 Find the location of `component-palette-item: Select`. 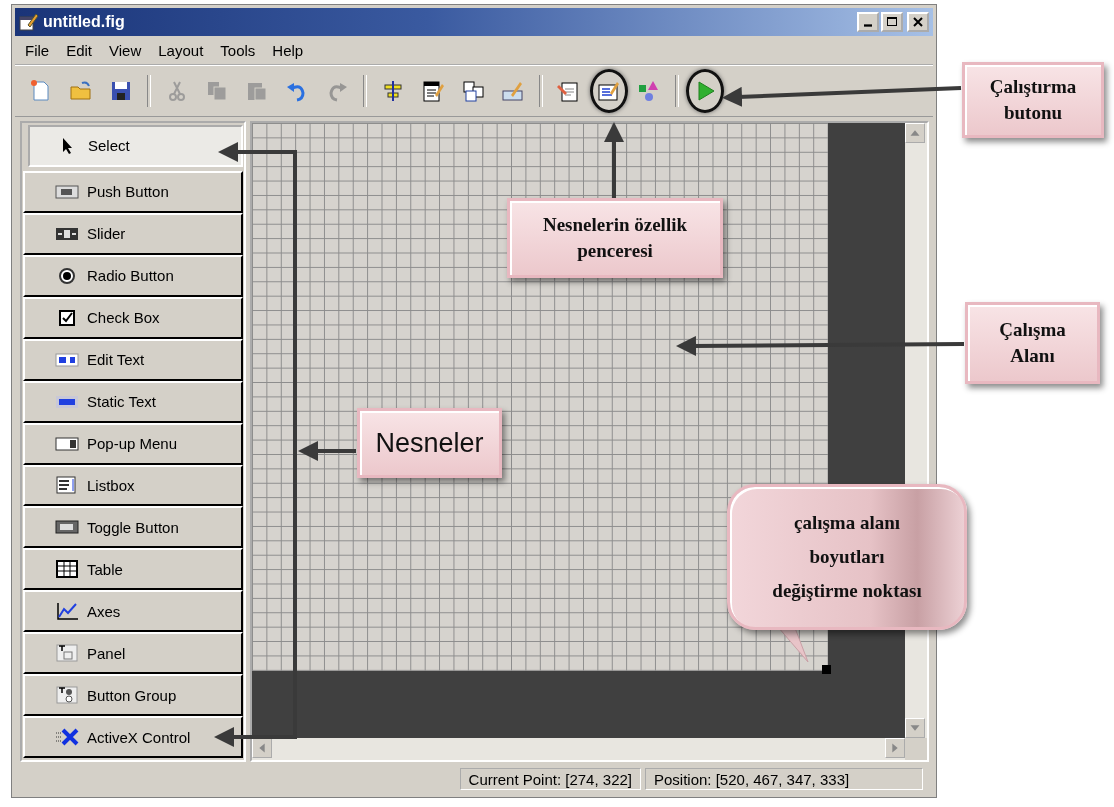

component-palette-item: Select is located at coordinates (135, 146).